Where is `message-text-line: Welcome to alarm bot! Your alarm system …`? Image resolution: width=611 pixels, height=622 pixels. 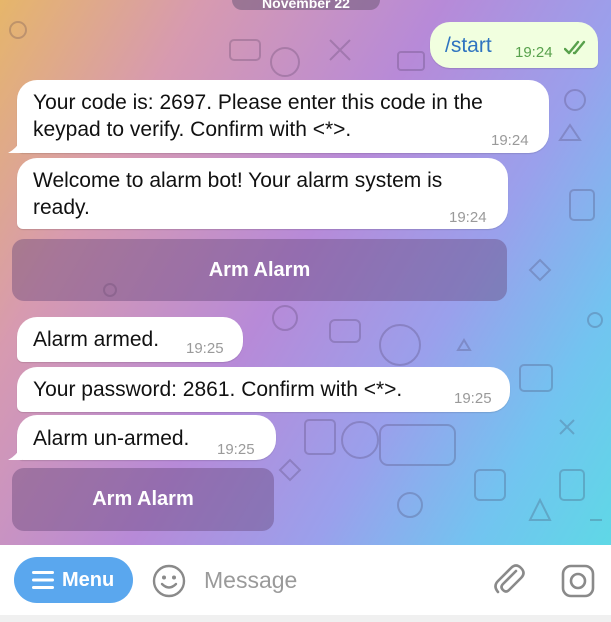
message-text-line: Welcome to alarm bot! Your alarm system … is located at coordinates (238, 180).